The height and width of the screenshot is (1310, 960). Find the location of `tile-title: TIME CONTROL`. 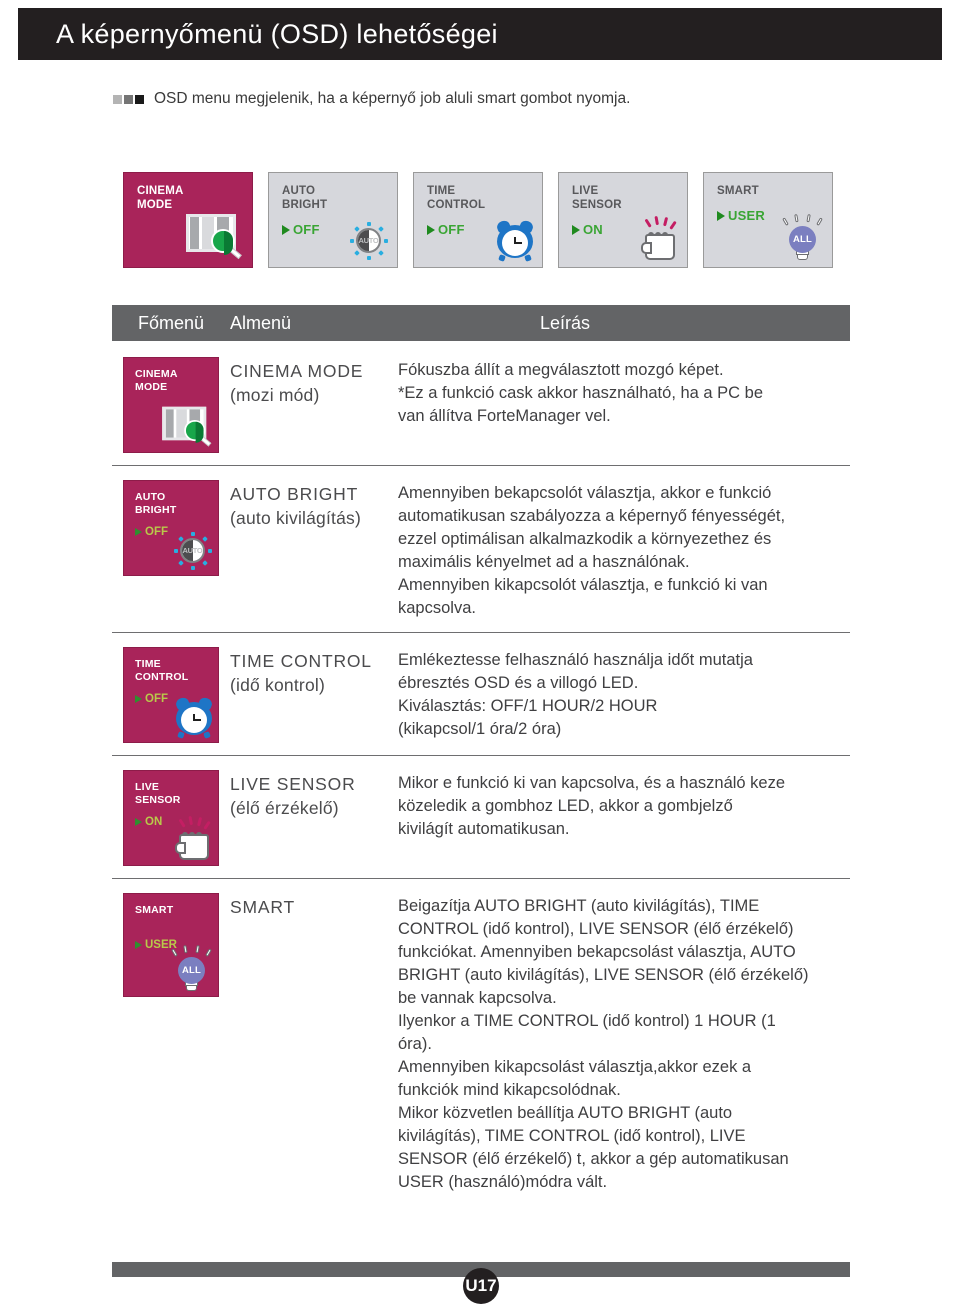

tile-title: TIME CONTROL is located at coordinates (176, 671).